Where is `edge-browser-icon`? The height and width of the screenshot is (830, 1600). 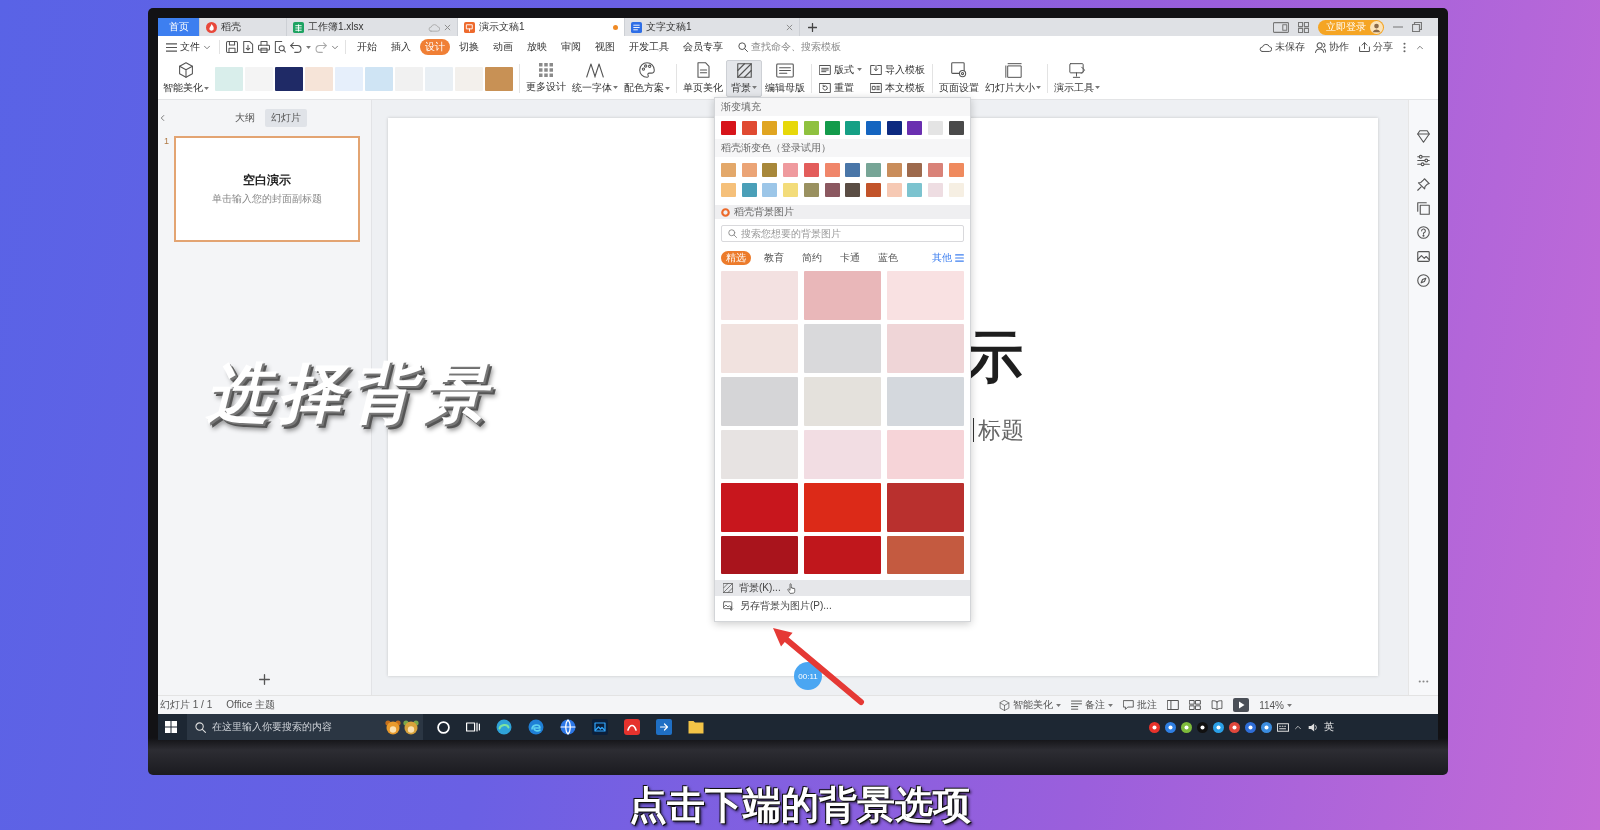
edge-browser-icon is located at coordinates (536, 727).